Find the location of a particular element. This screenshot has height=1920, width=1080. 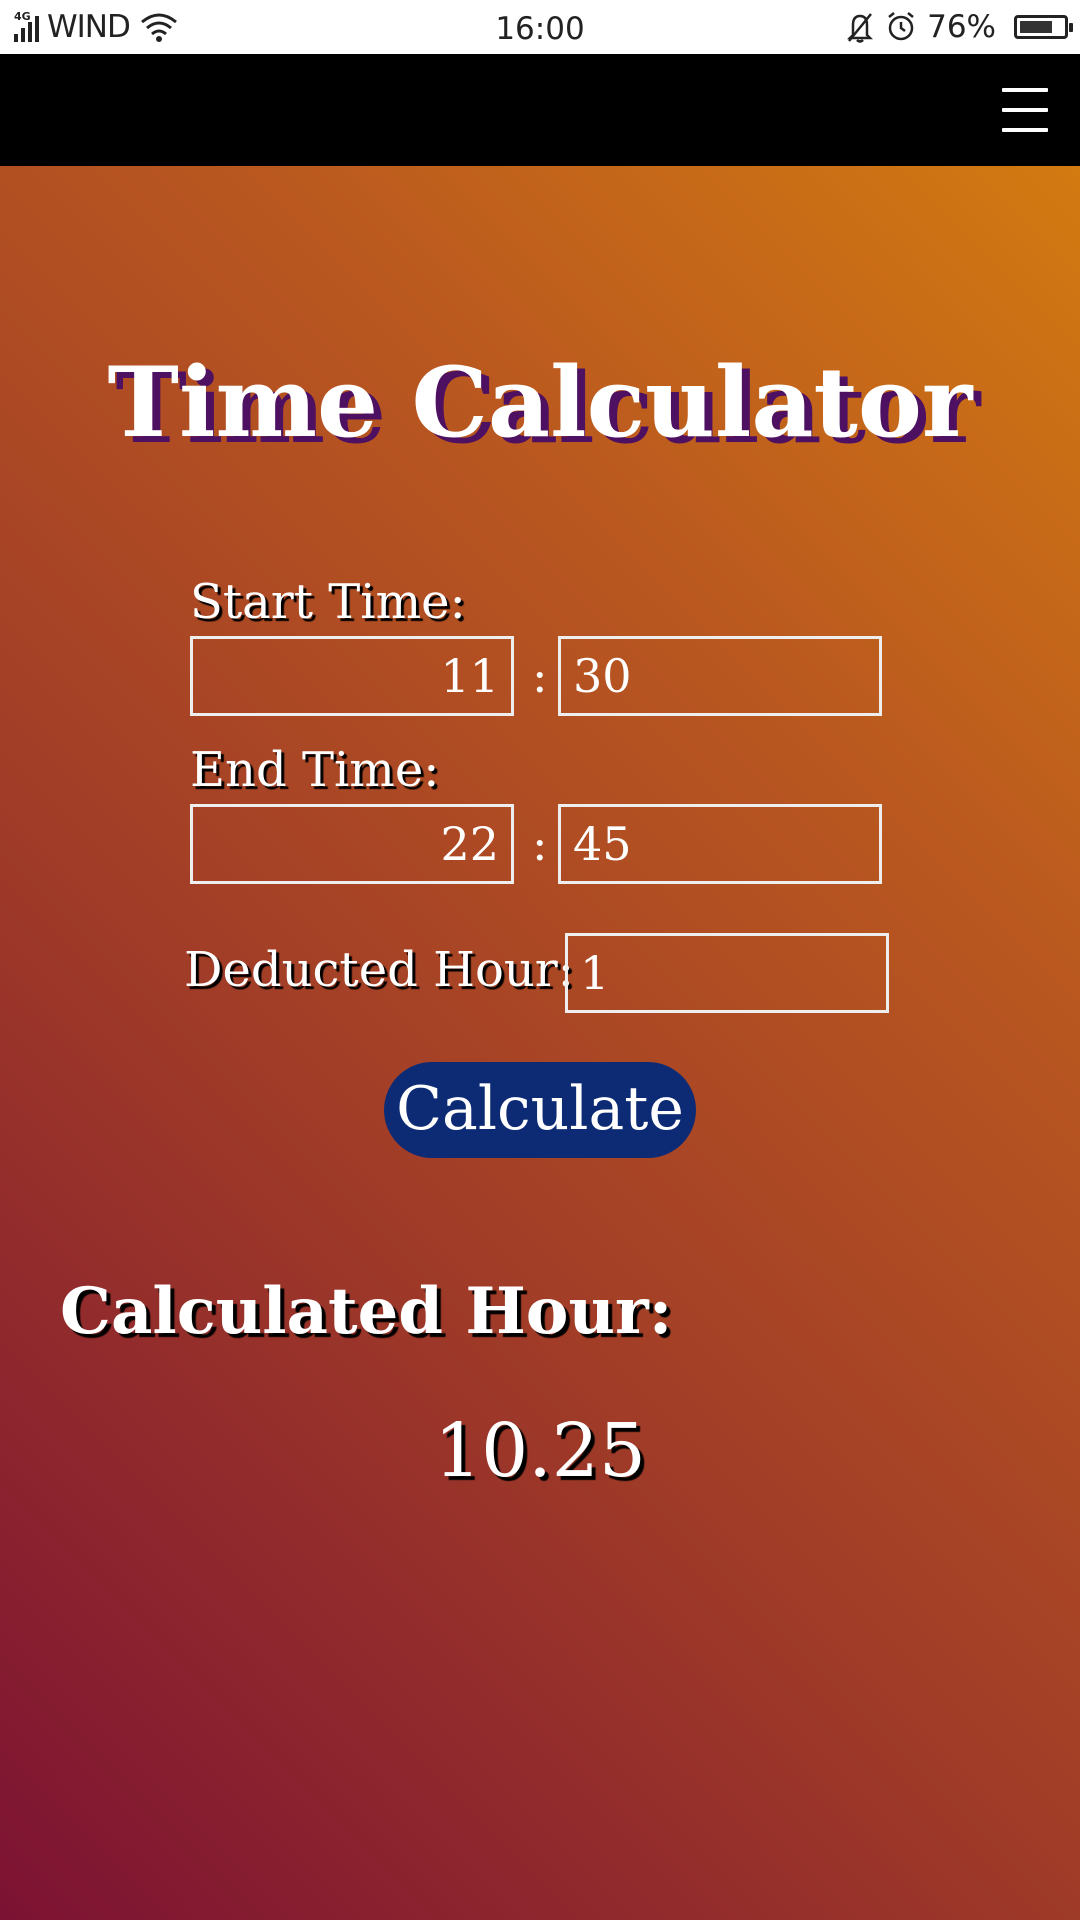

calculate-button: Calculate is located at coordinates (540, 1110).